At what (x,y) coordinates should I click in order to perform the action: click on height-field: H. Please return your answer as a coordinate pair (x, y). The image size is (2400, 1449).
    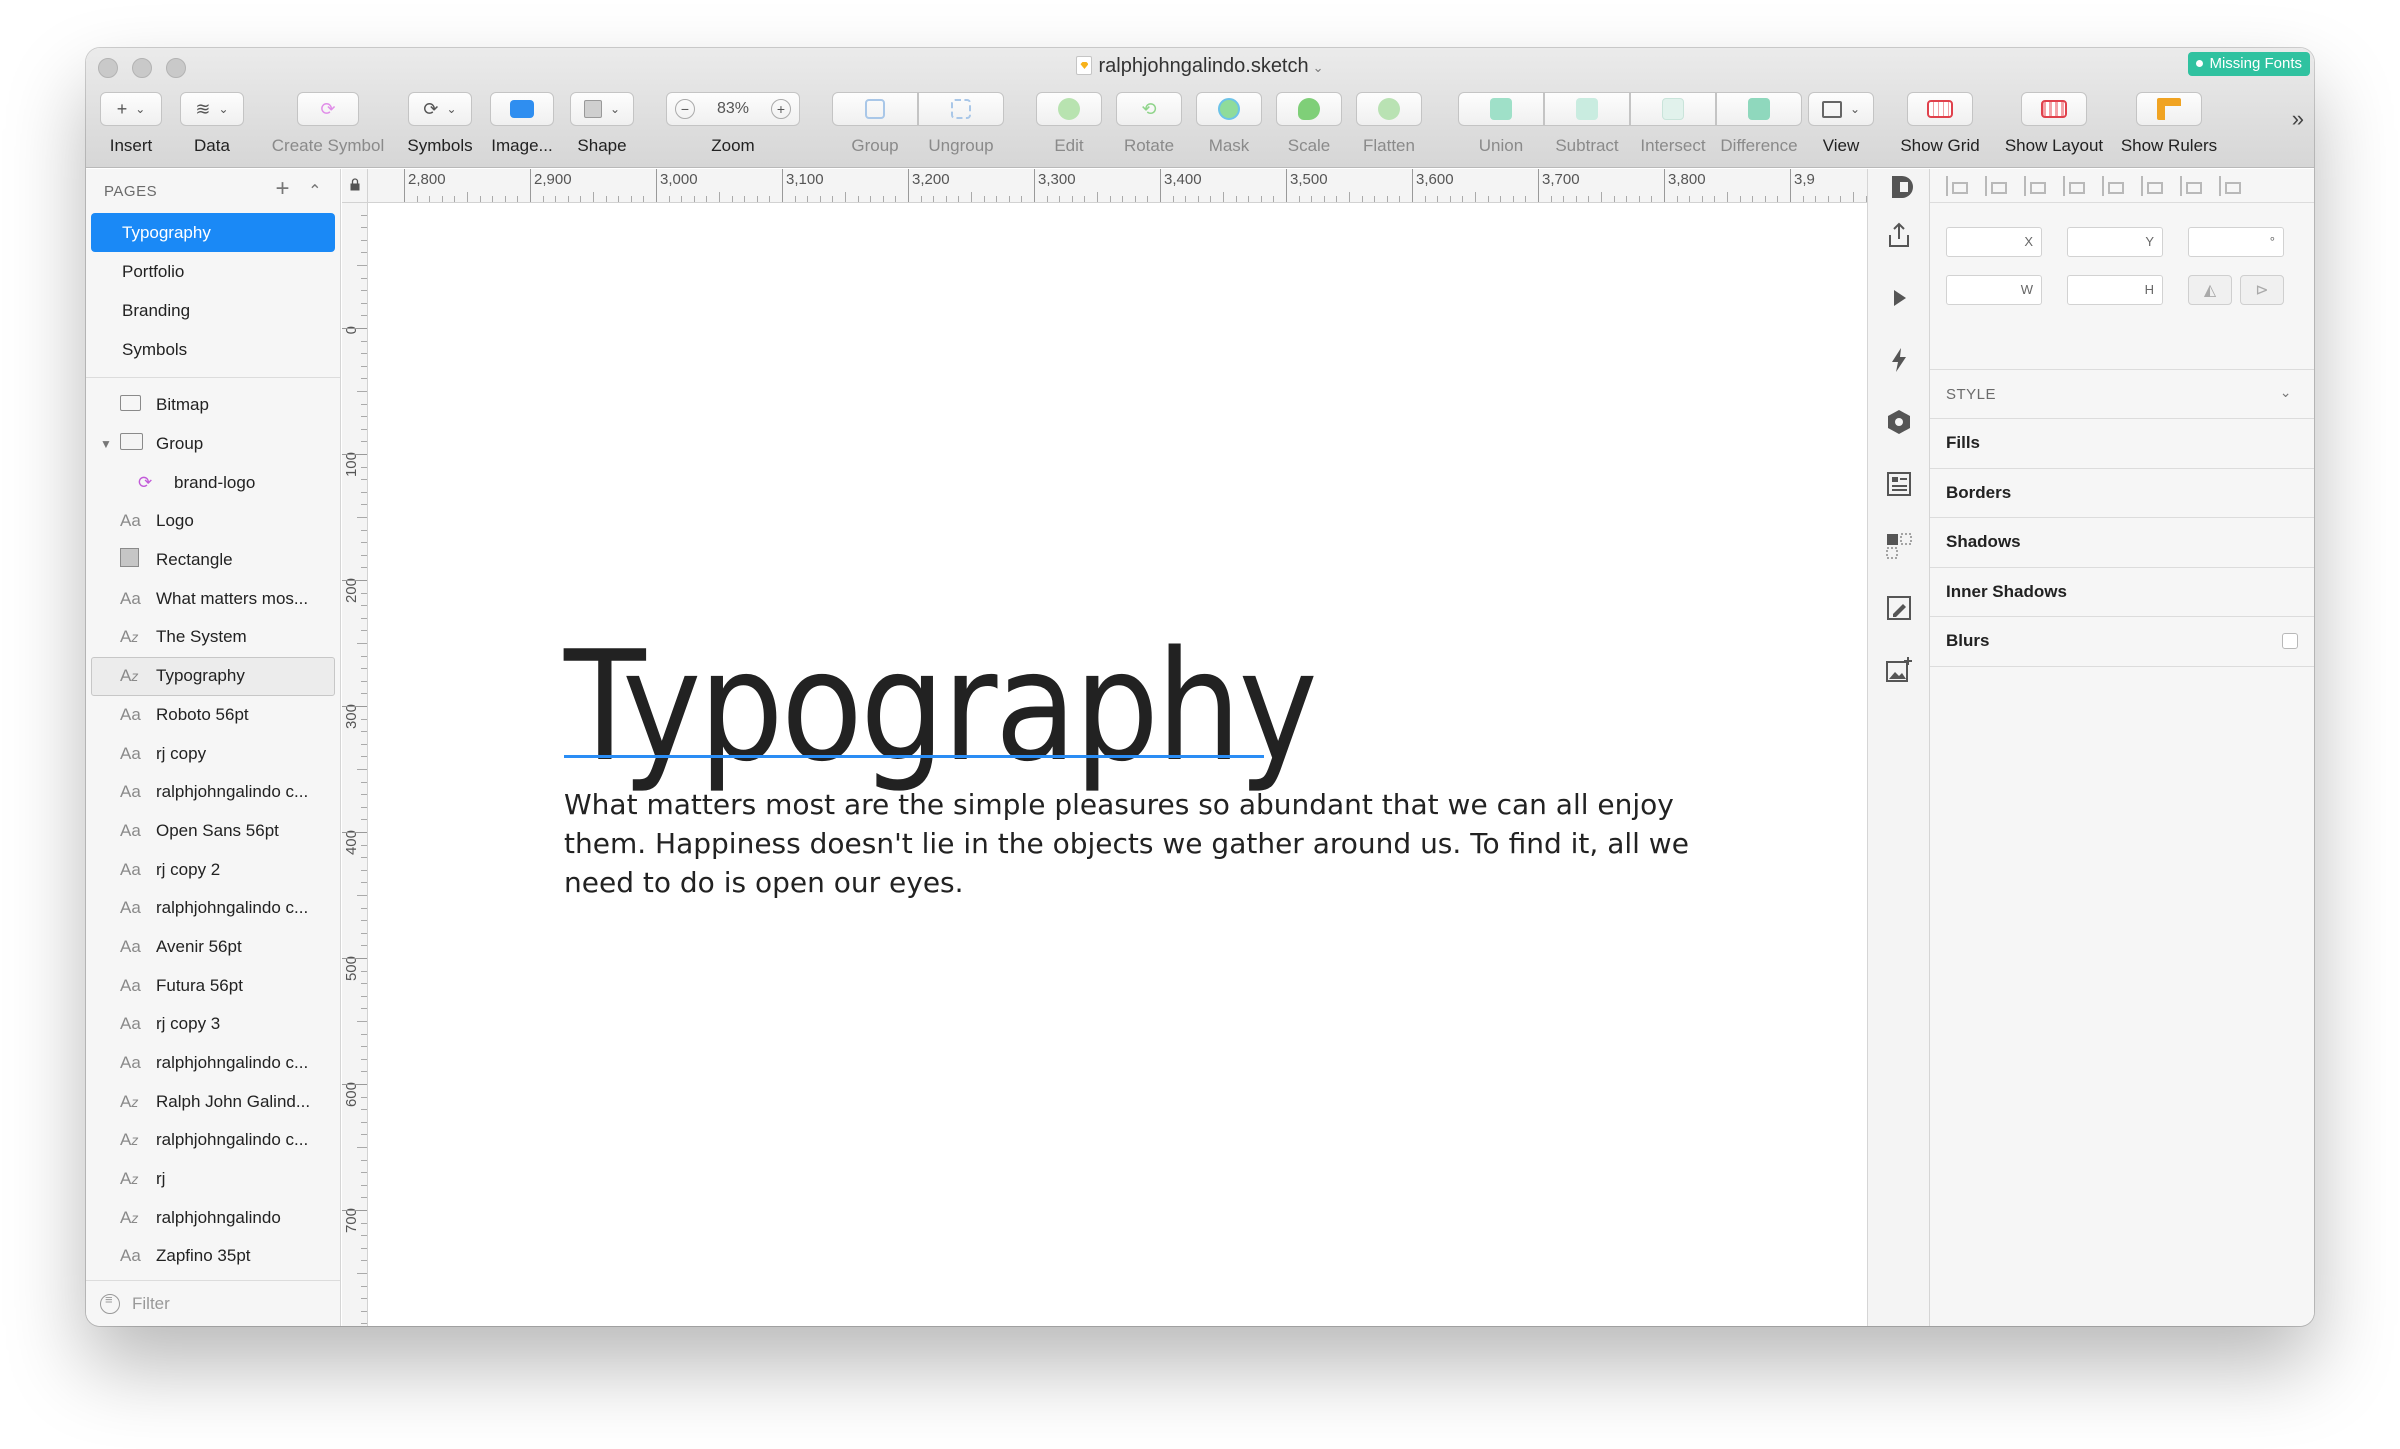
    Looking at the image, I should click on (2115, 290).